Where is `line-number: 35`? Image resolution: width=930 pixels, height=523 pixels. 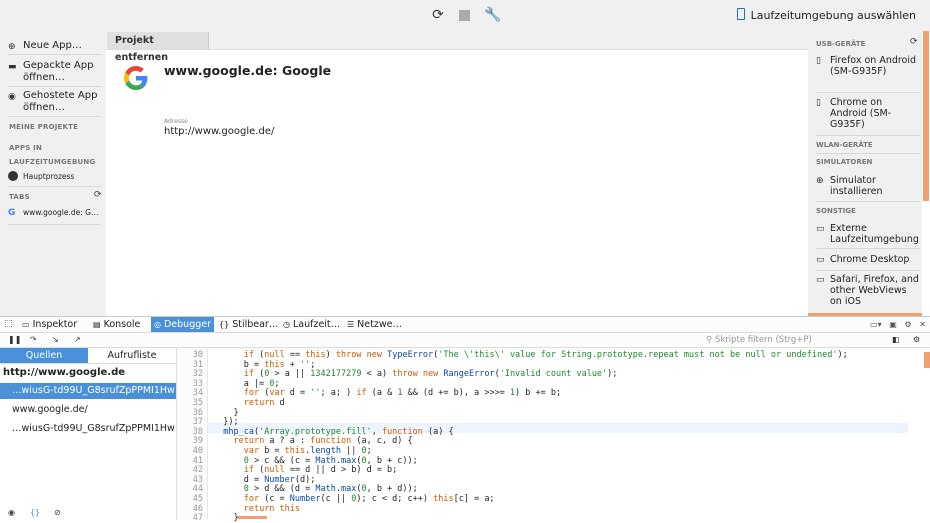 line-number: 35 is located at coordinates (198, 403).